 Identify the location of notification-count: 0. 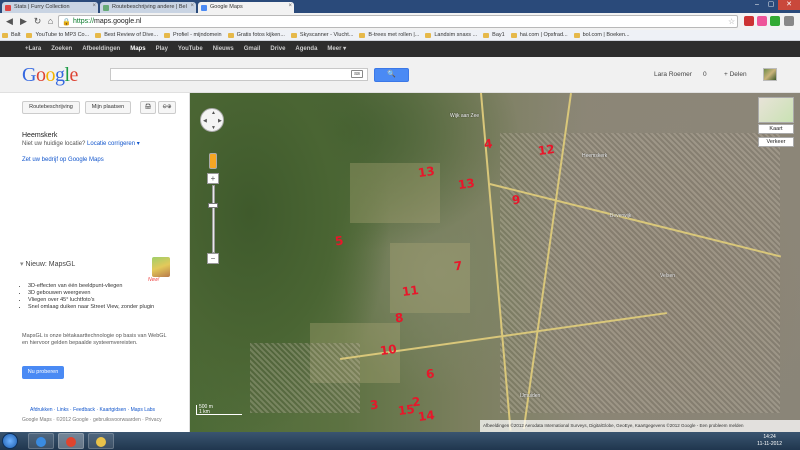
(705, 74).